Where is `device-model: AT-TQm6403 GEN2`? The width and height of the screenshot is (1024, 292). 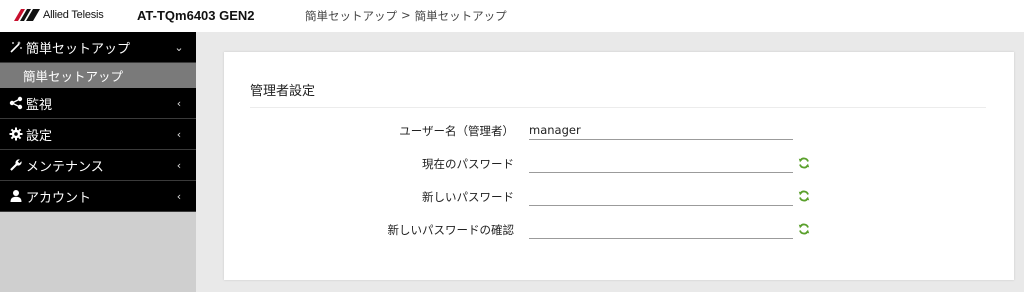 device-model: AT-TQm6403 GEN2 is located at coordinates (196, 15).